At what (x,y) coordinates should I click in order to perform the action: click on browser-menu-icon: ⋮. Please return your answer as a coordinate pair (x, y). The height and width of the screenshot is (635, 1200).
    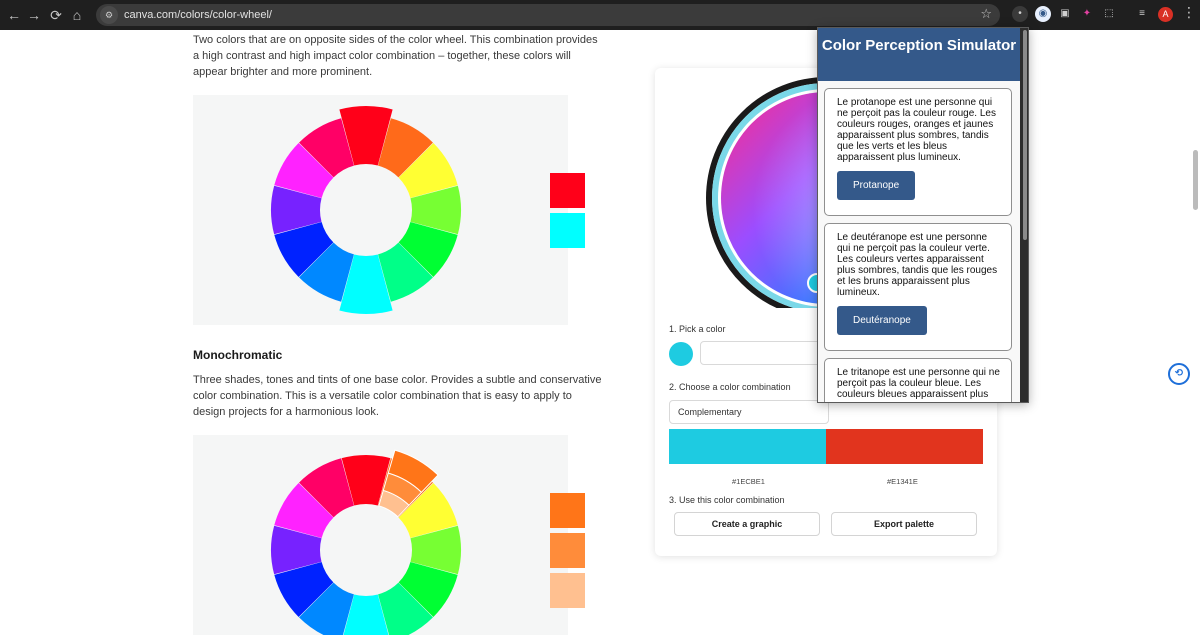
    Looking at the image, I should click on (1189, 12).